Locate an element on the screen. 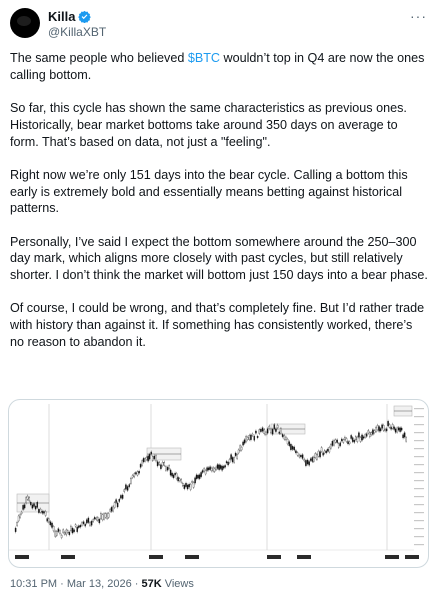 The height and width of the screenshot is (594, 437). author-name: Killa is located at coordinates (61, 16).